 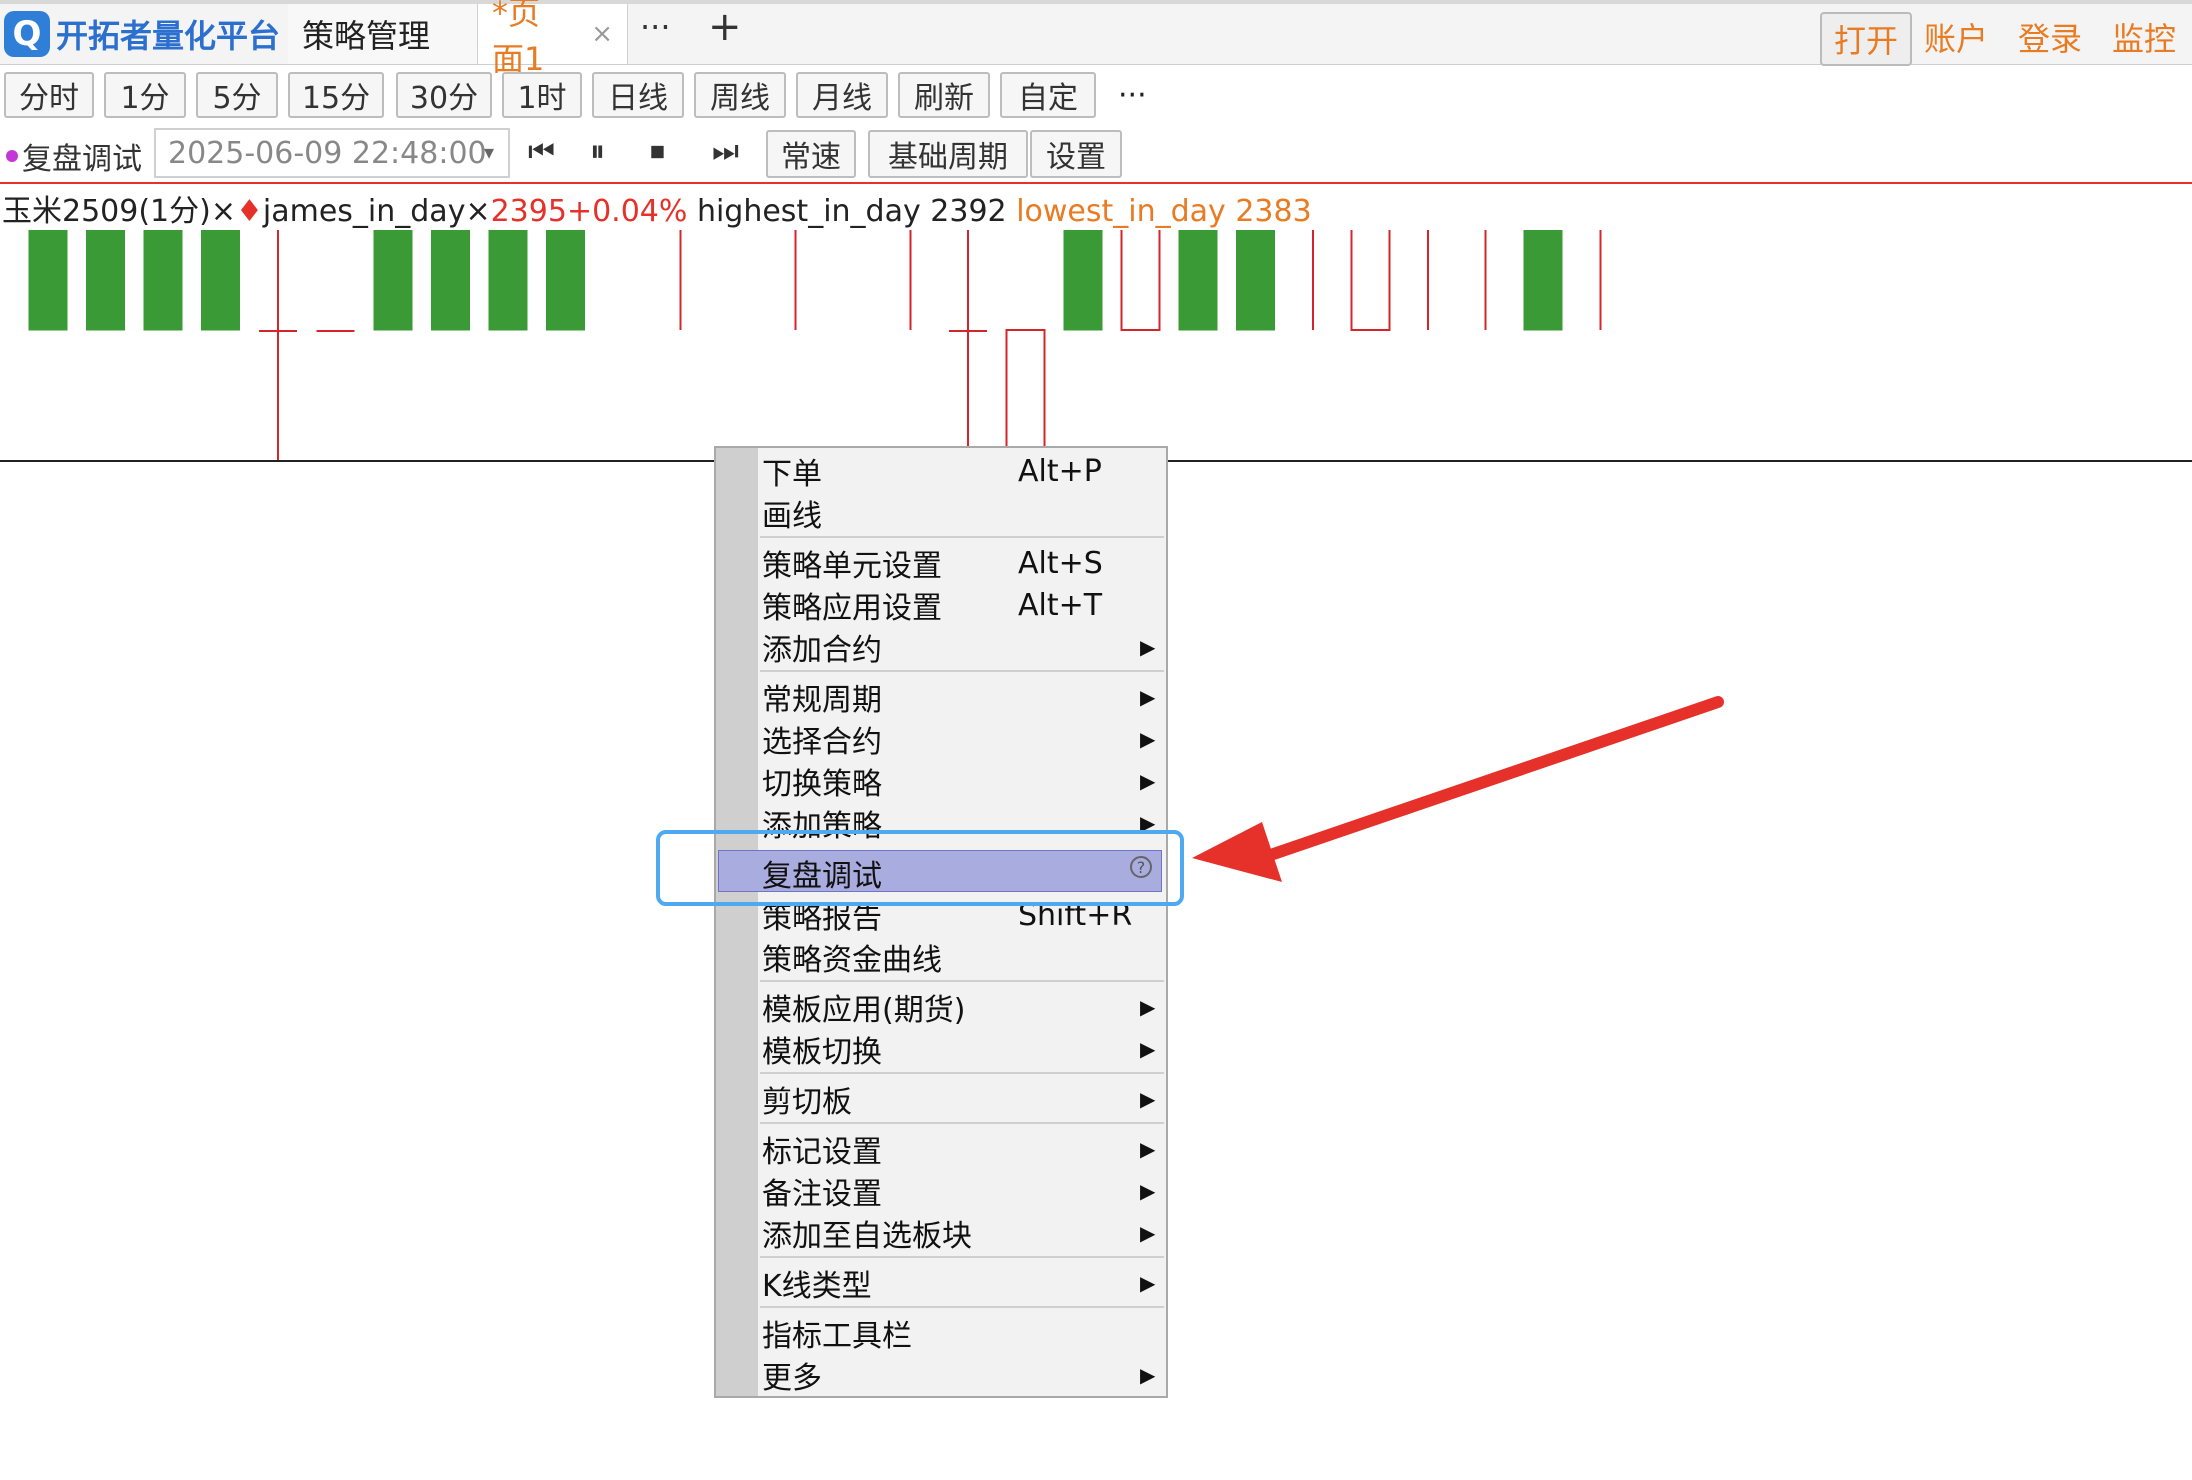 I want to click on arrow-shaft, so click(x=1484, y=782).